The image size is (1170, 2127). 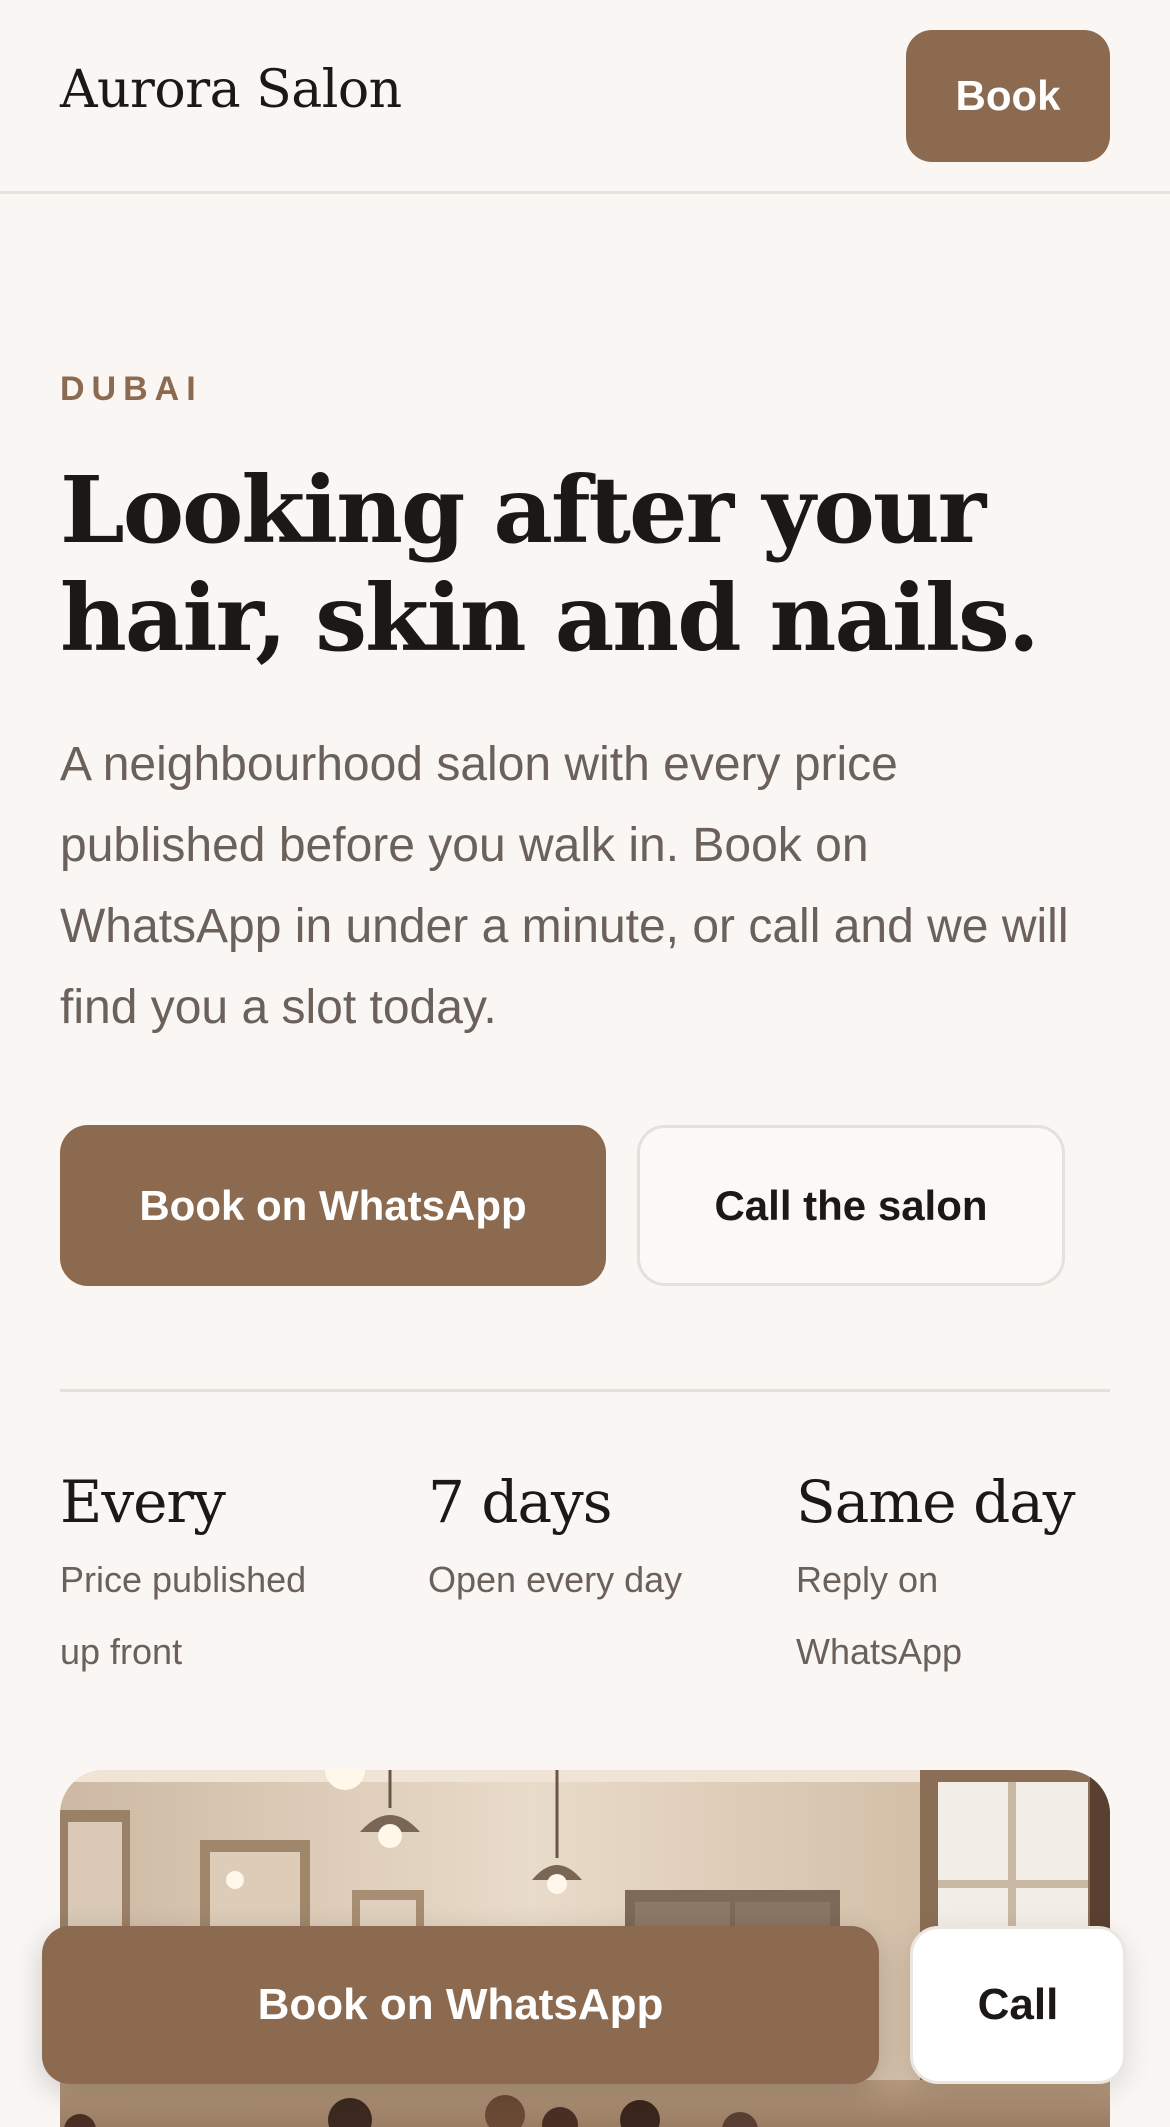 I want to click on stat-value: 7 days, so click(x=520, y=1502).